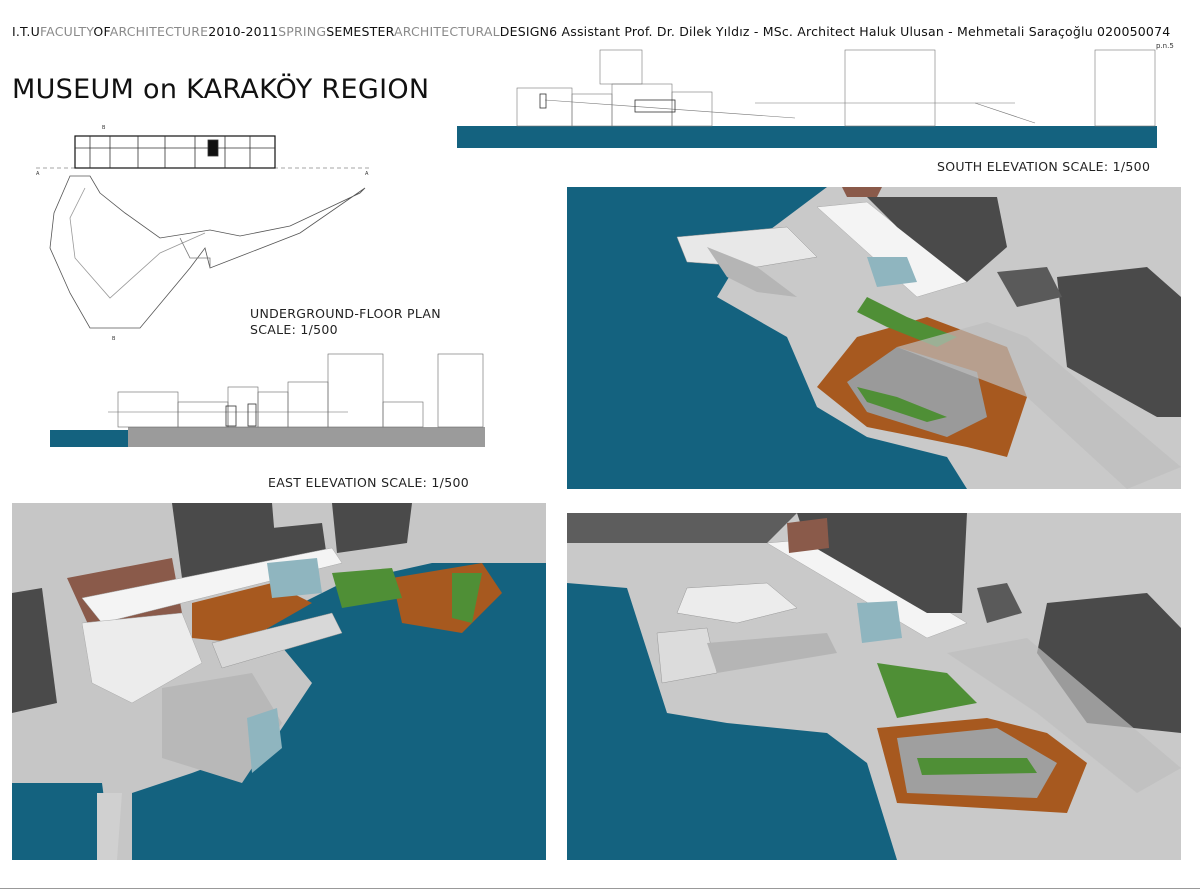 The height and width of the screenshot is (891, 1200). Describe the element at coordinates (368, 482) in the screenshot. I see `east-elevation-label: EAST ELEVATION SCALE: 1/500` at that location.